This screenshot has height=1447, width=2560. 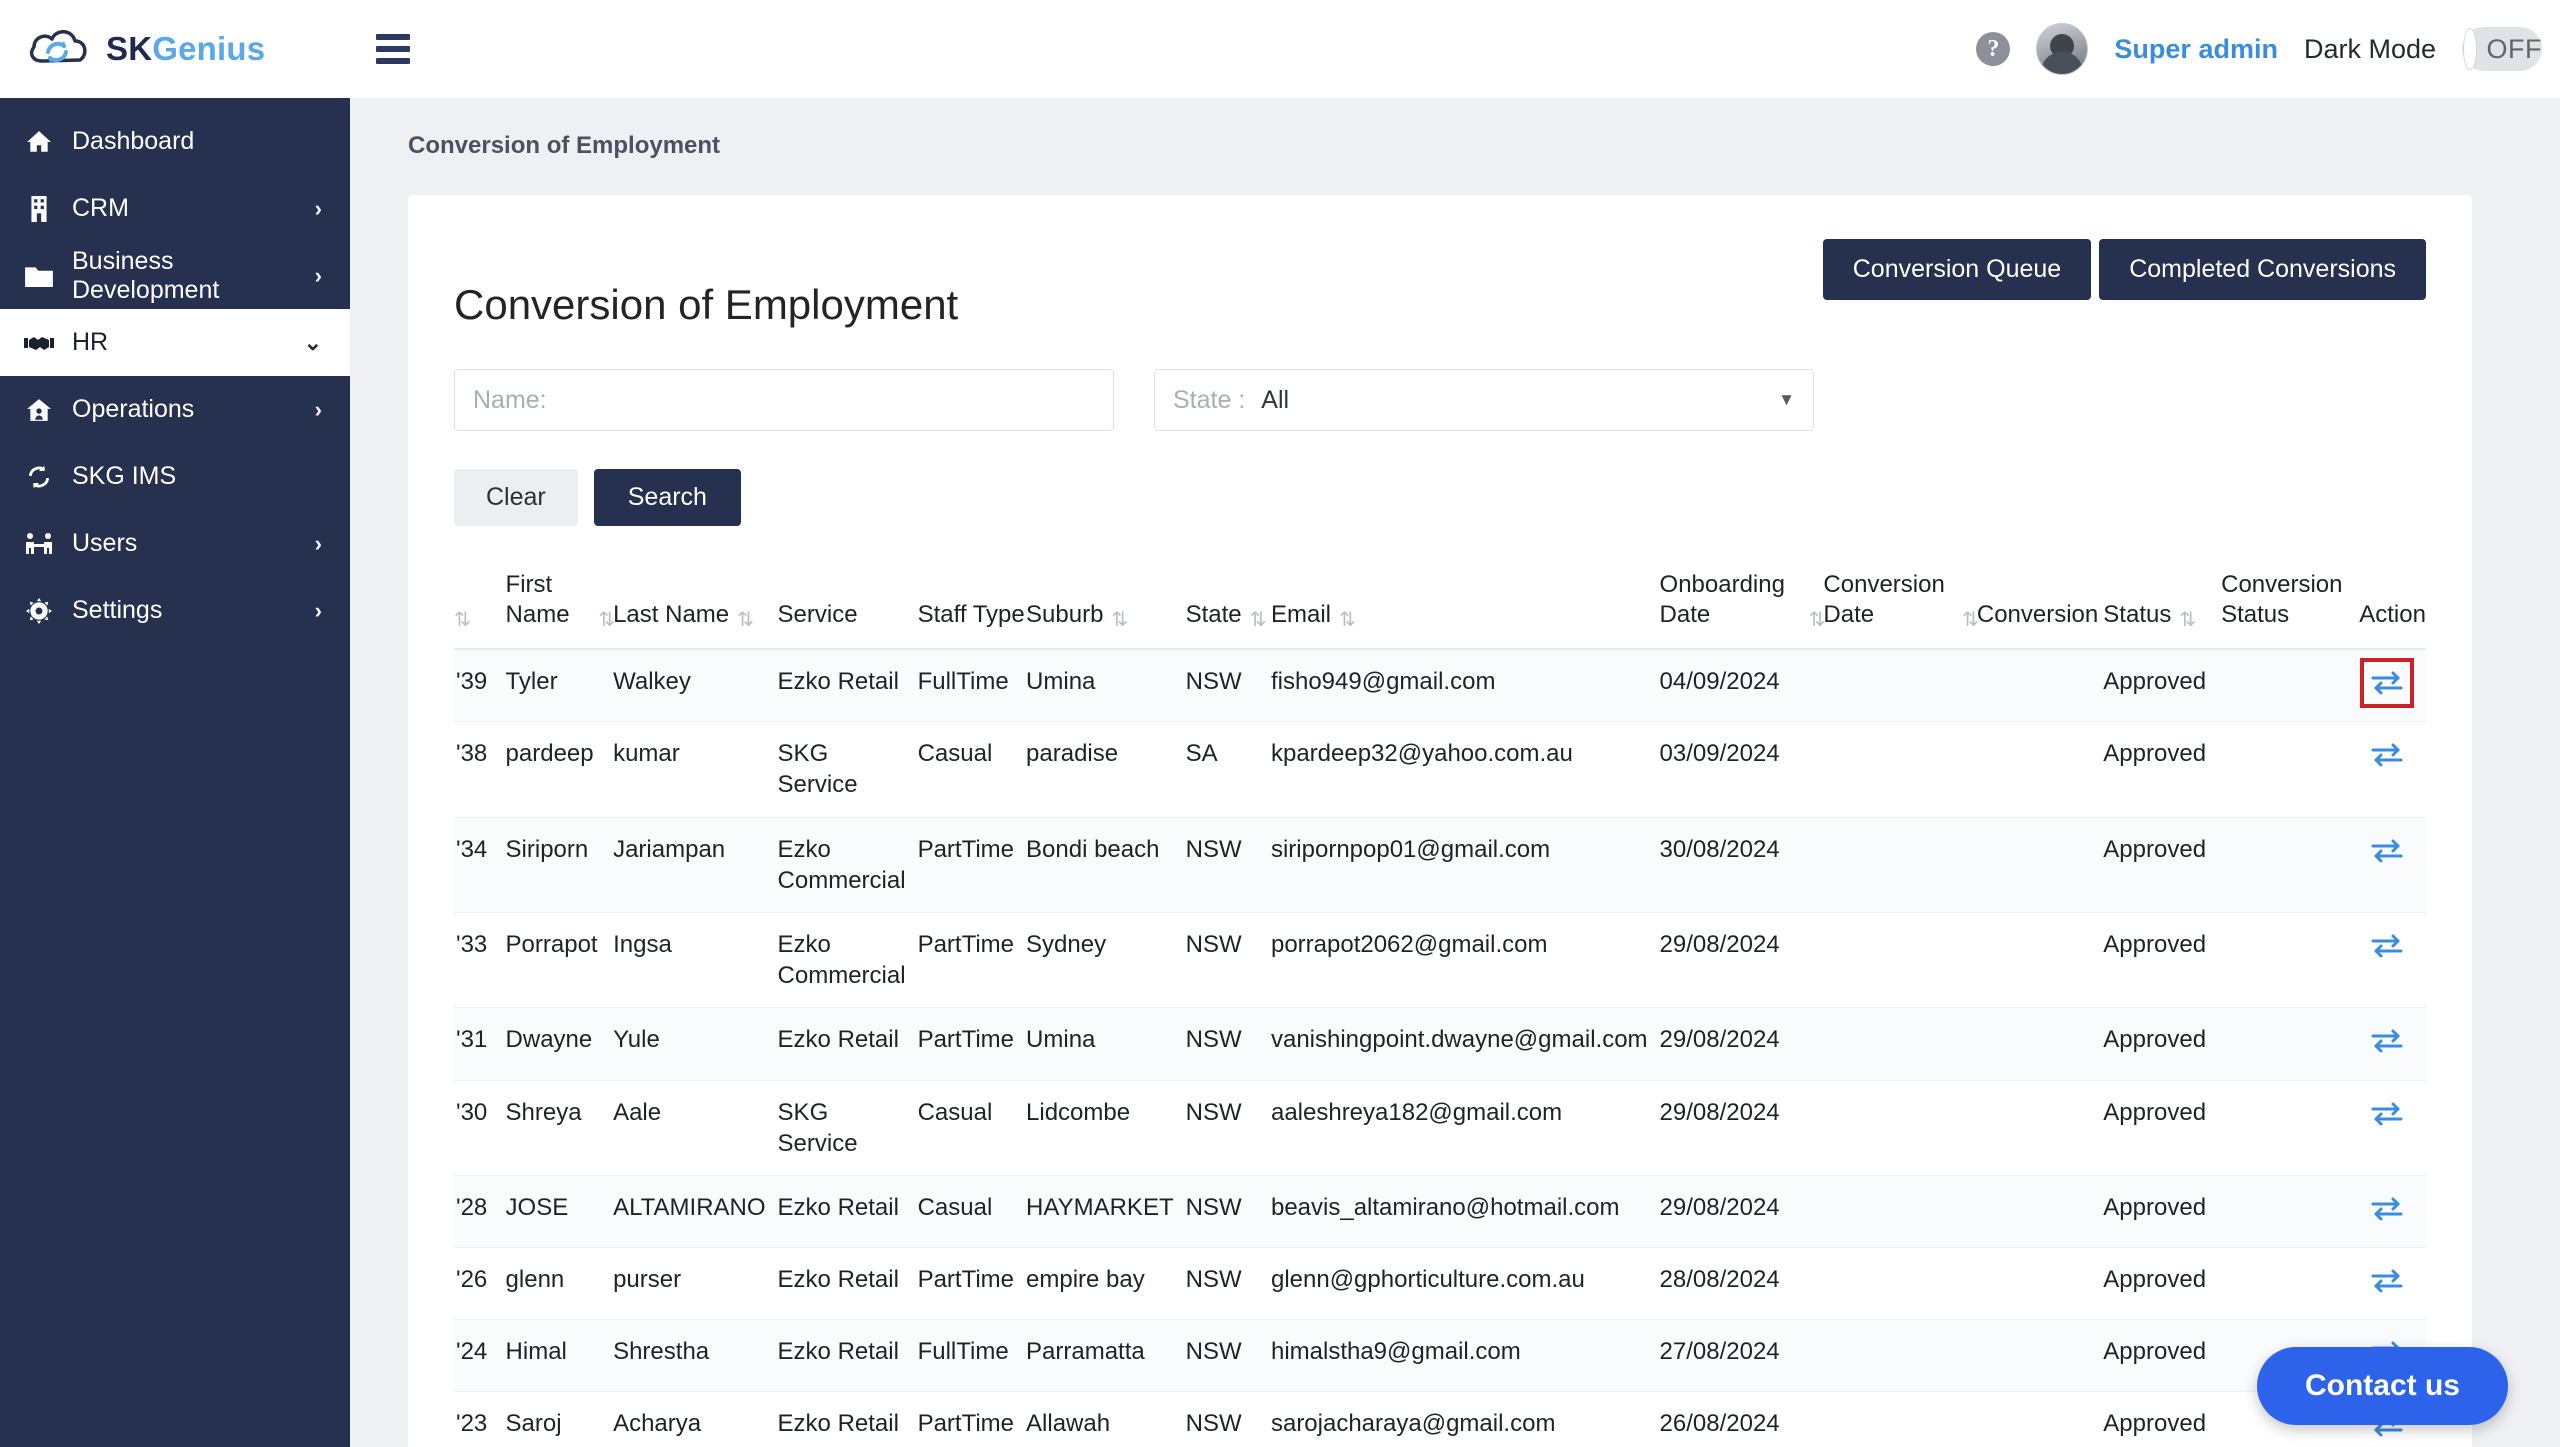 What do you see at coordinates (695, 610) in the screenshot?
I see `th-last-name: Last Name ⇅` at bounding box center [695, 610].